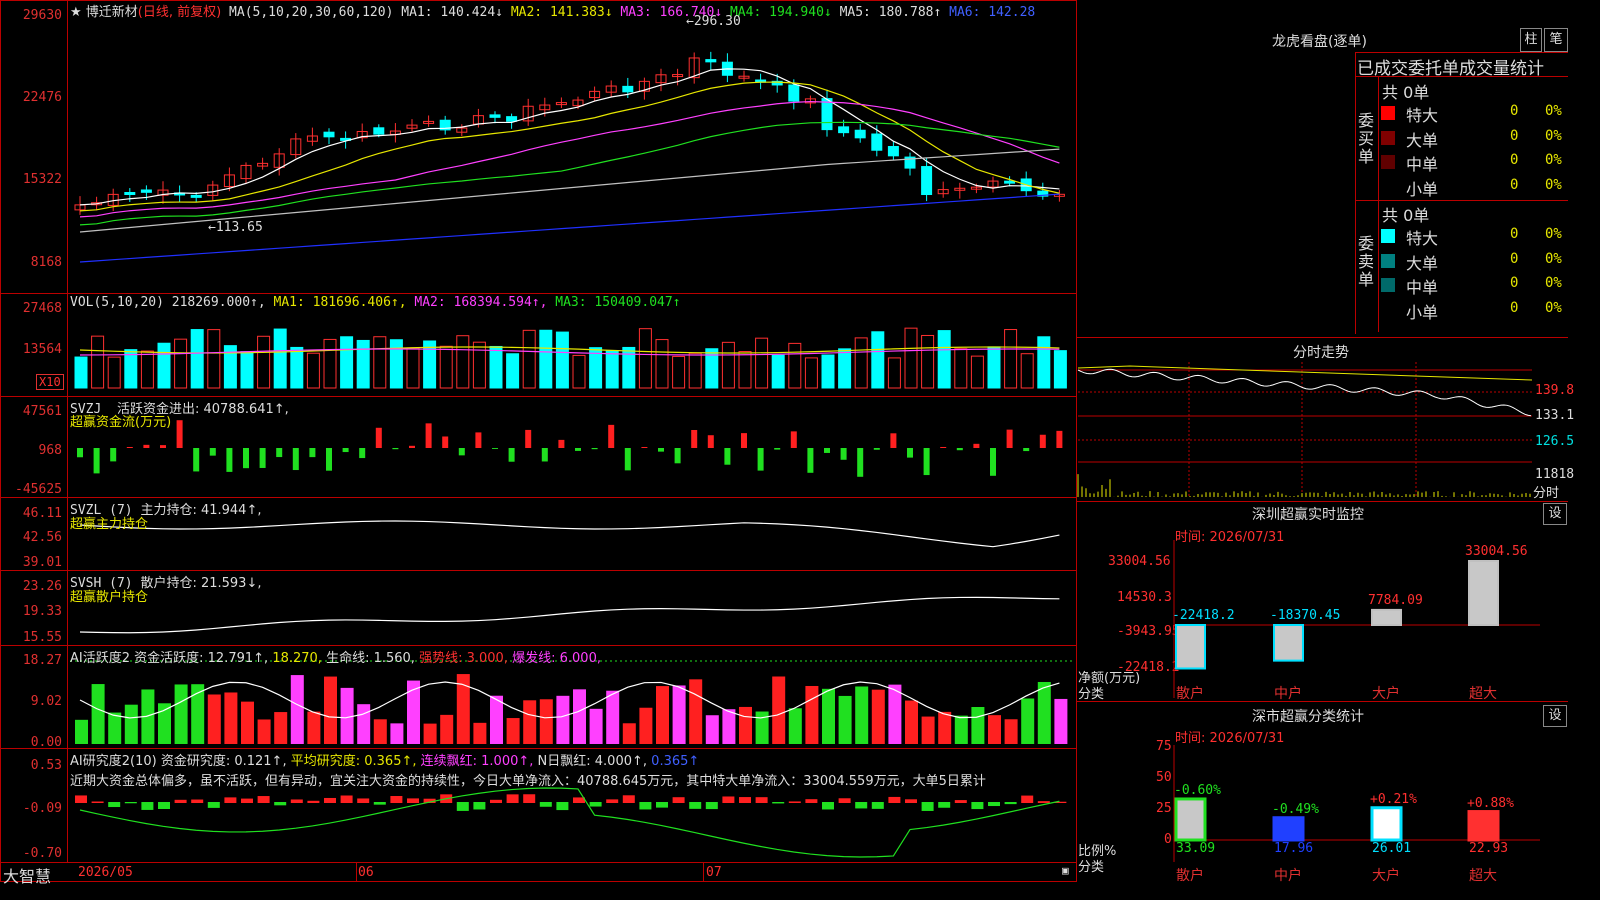 The width and height of the screenshot is (1600, 900). I want to click on order-percent: 0%, so click(1553, 258).